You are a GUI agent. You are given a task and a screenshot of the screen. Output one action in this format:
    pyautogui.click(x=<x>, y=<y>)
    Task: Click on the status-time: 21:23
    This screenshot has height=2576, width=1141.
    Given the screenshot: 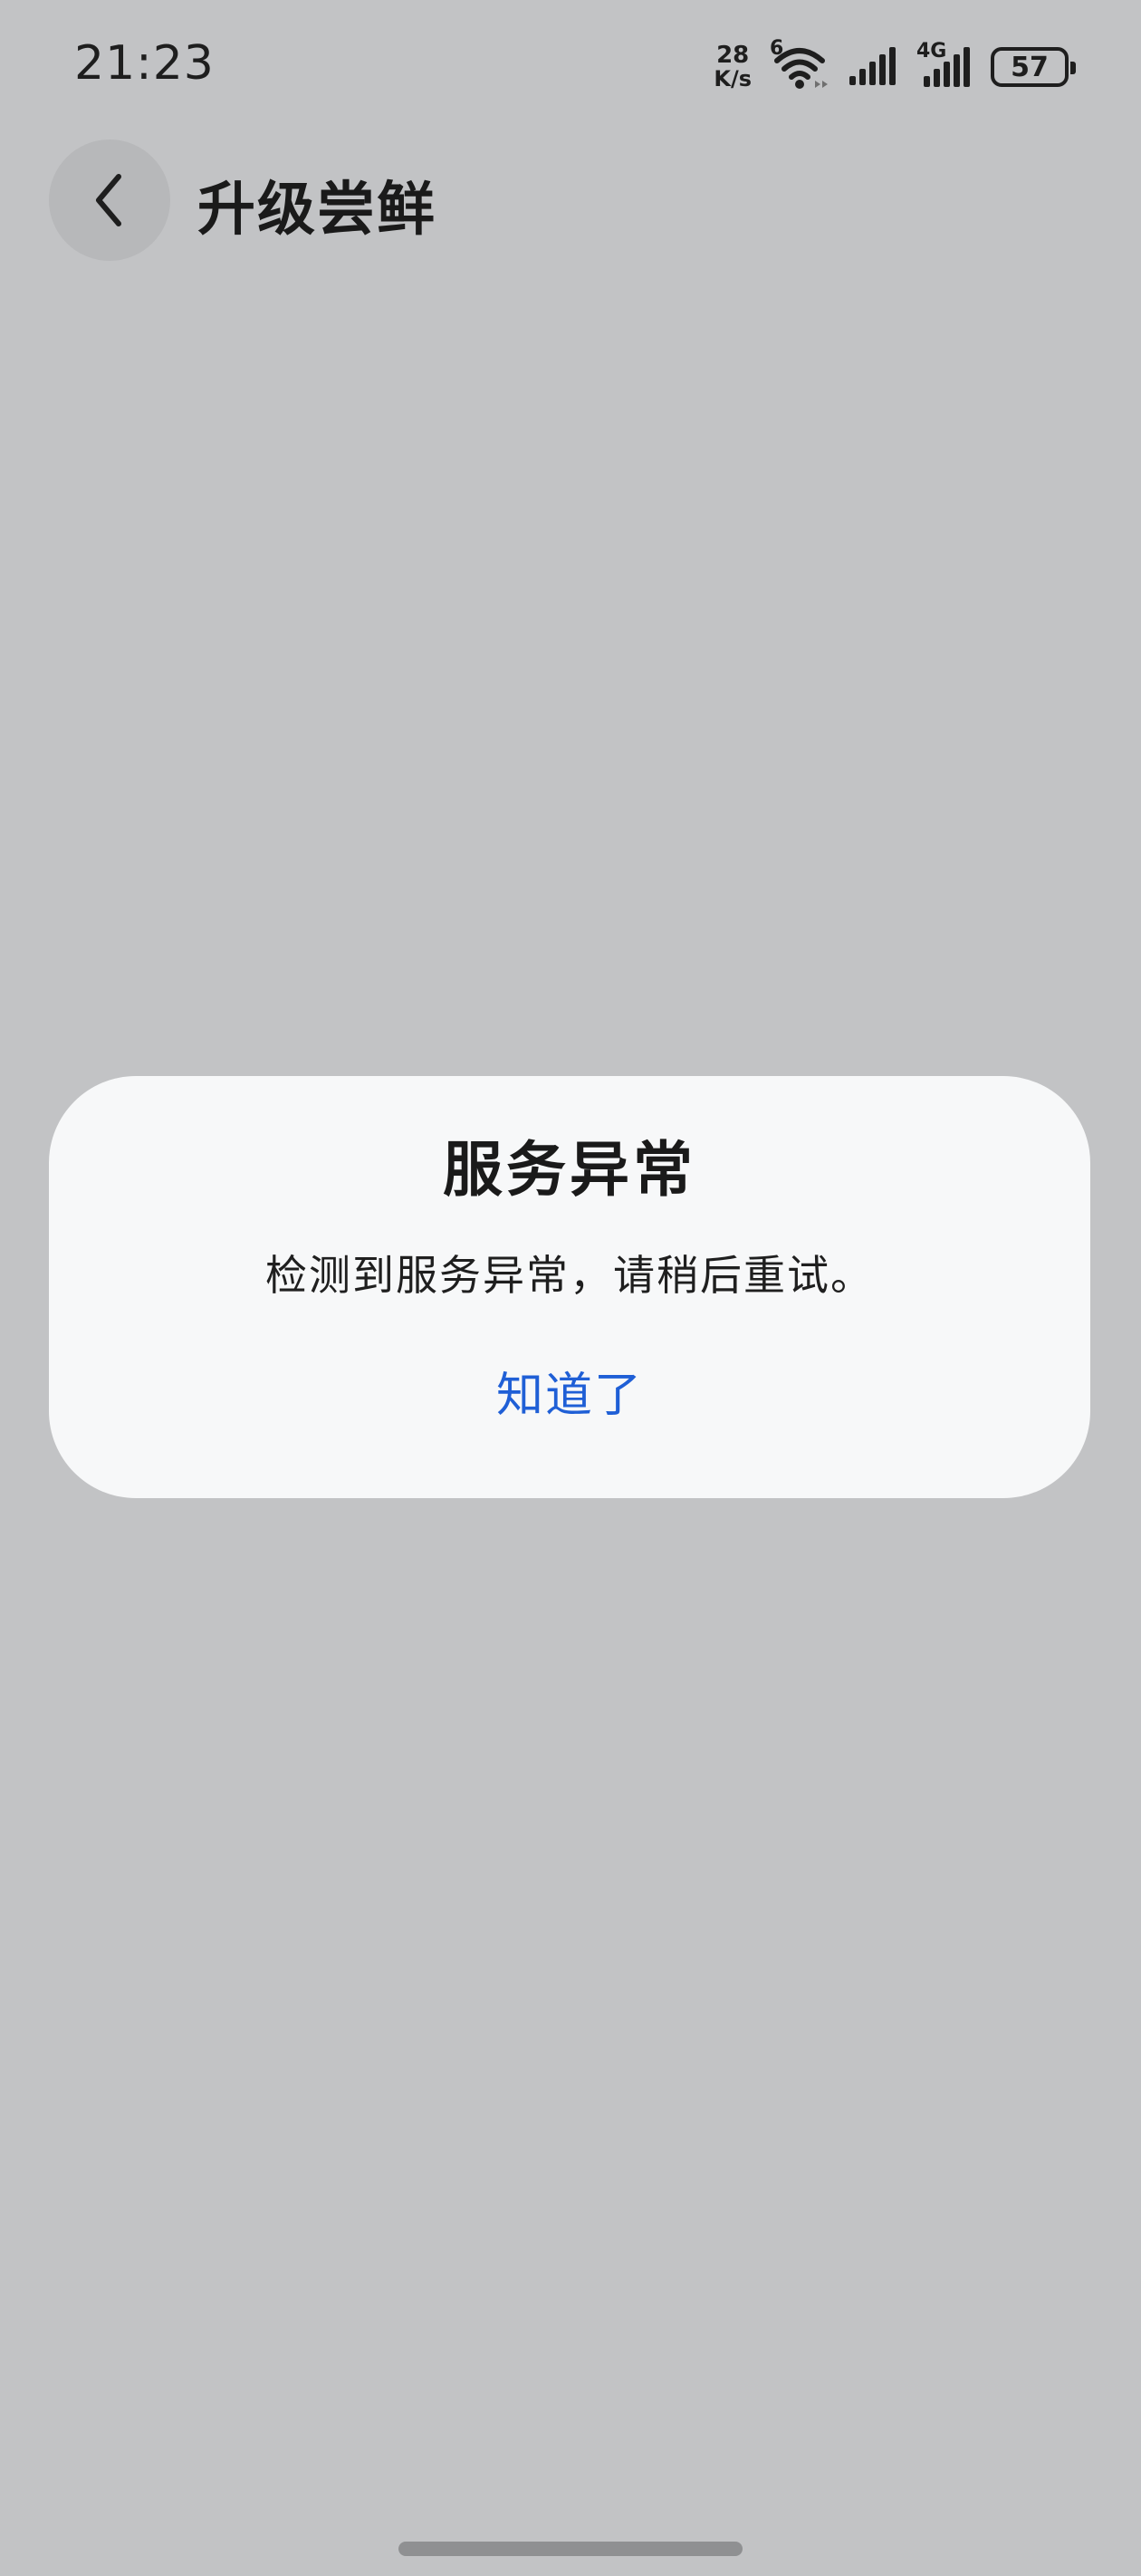 What is the action you would take?
    pyautogui.click(x=145, y=63)
    